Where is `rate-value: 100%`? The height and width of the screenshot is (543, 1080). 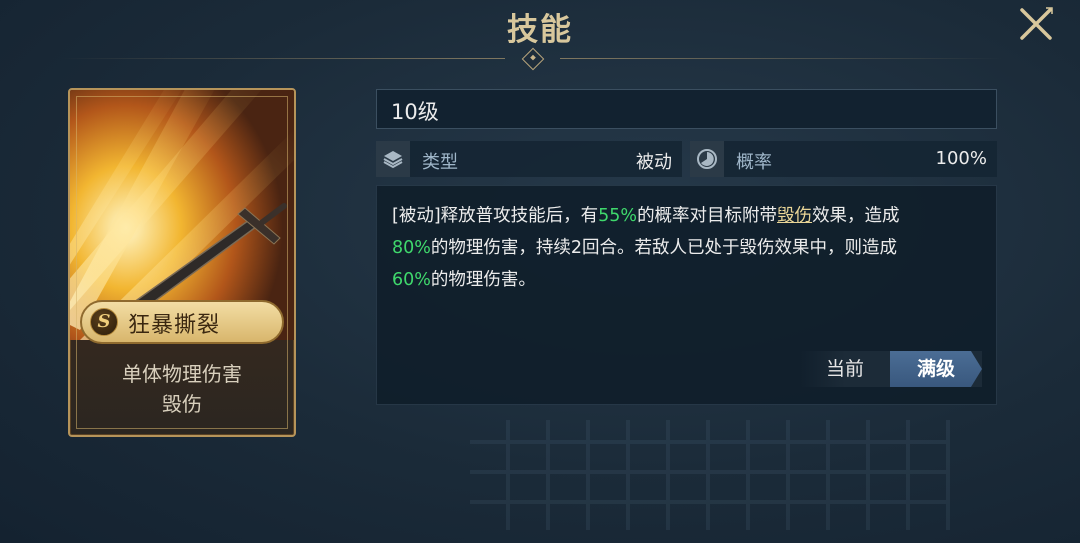 rate-value: 100% is located at coordinates (961, 158).